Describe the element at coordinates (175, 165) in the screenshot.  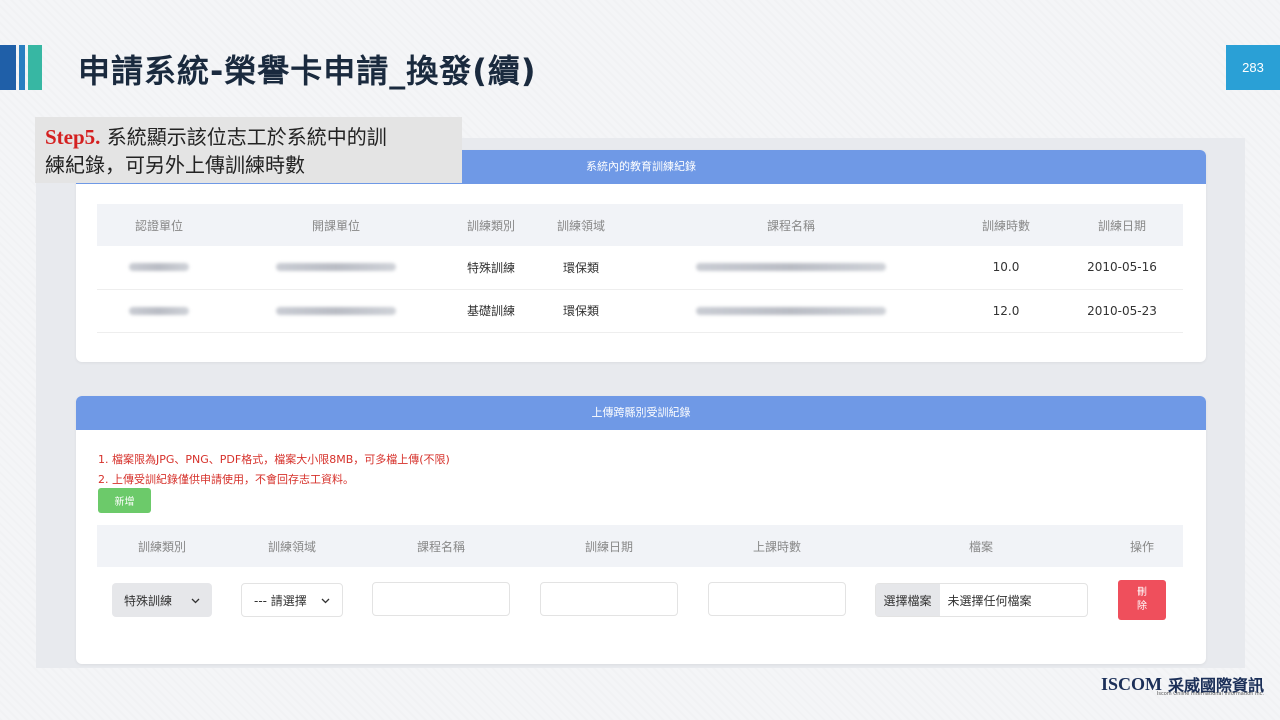
I see `step-text-line2: 練紀錄，可另外上傳訓練時數` at that location.